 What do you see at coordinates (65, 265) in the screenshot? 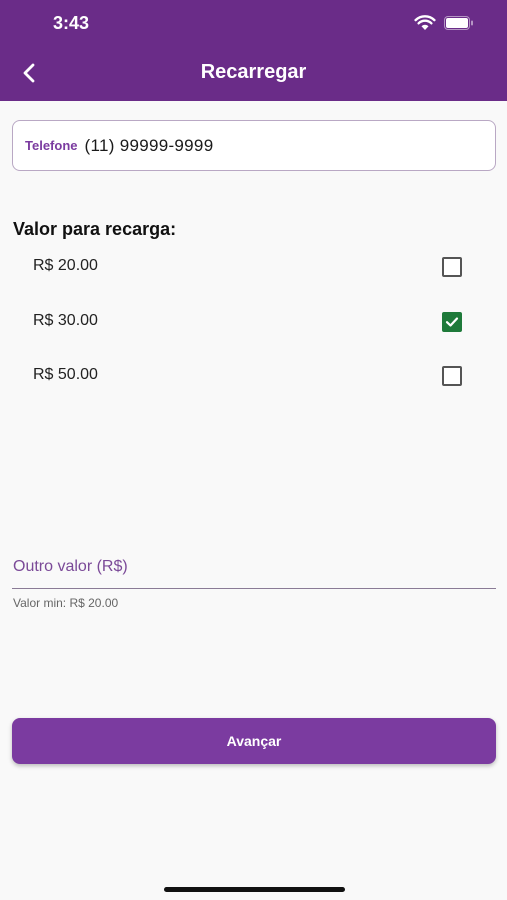
I see `option-label: R$ 20.00` at bounding box center [65, 265].